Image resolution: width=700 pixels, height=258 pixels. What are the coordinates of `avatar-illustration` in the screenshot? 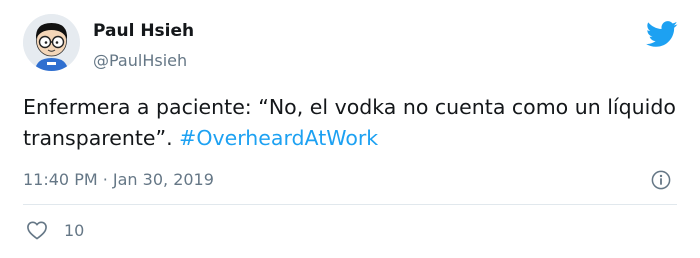 It's located at (51, 42).